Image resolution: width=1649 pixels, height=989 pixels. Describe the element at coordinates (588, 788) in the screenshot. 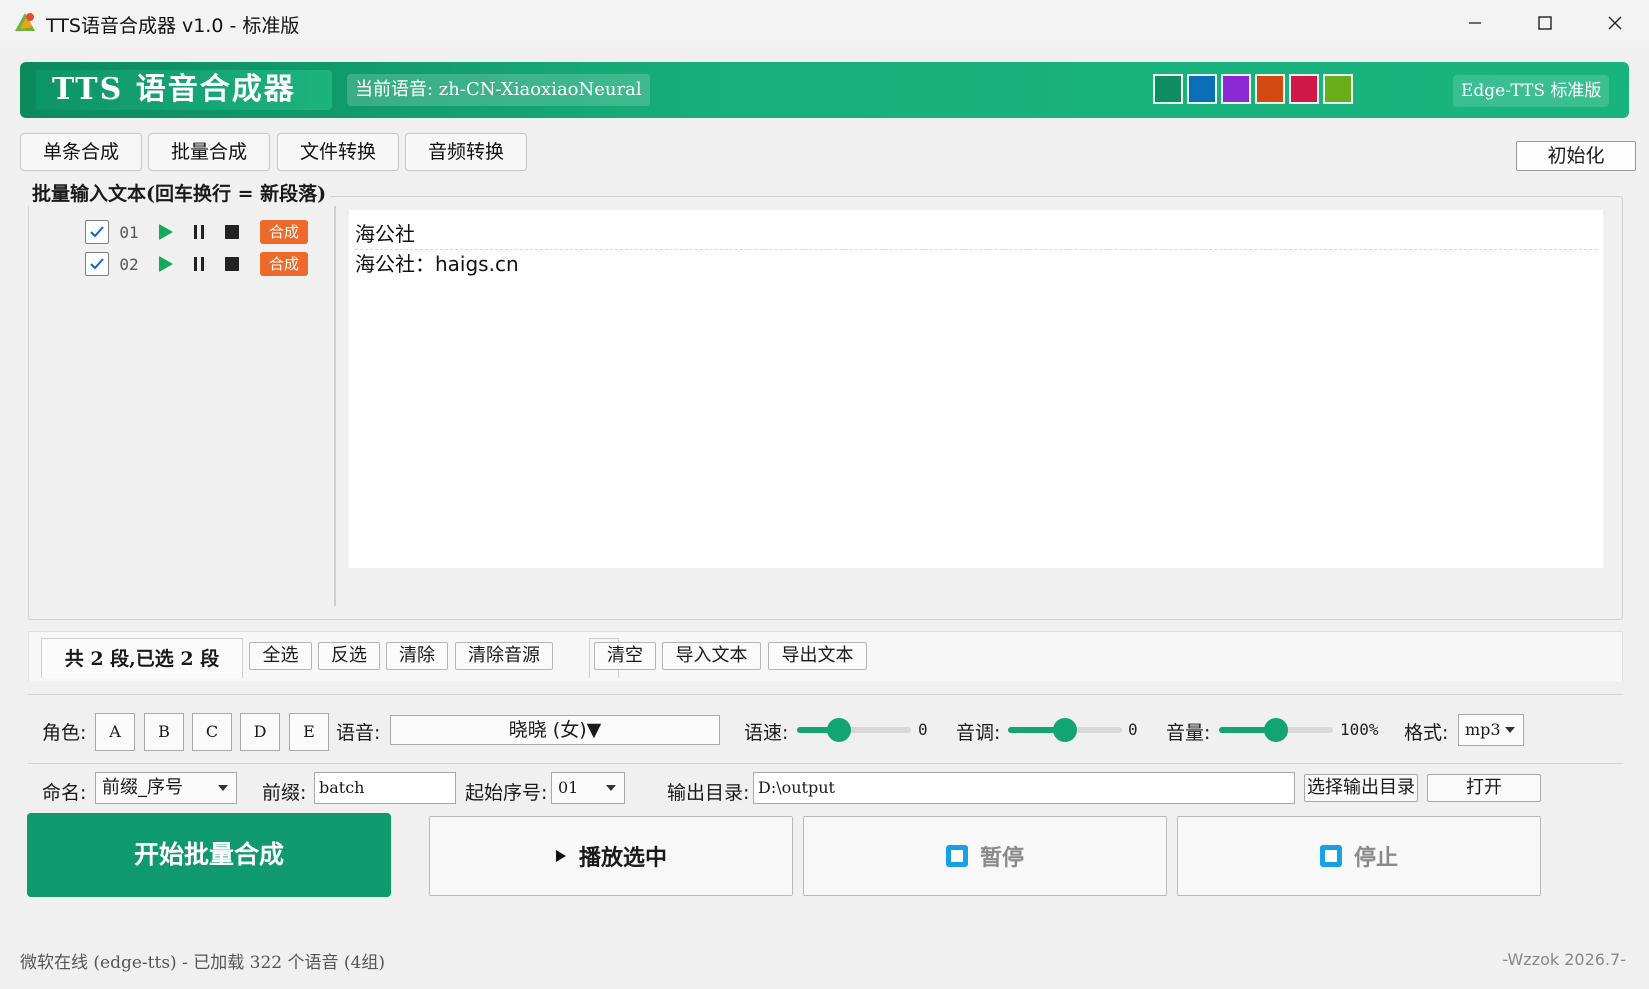

I see `start-index-select: 01` at that location.